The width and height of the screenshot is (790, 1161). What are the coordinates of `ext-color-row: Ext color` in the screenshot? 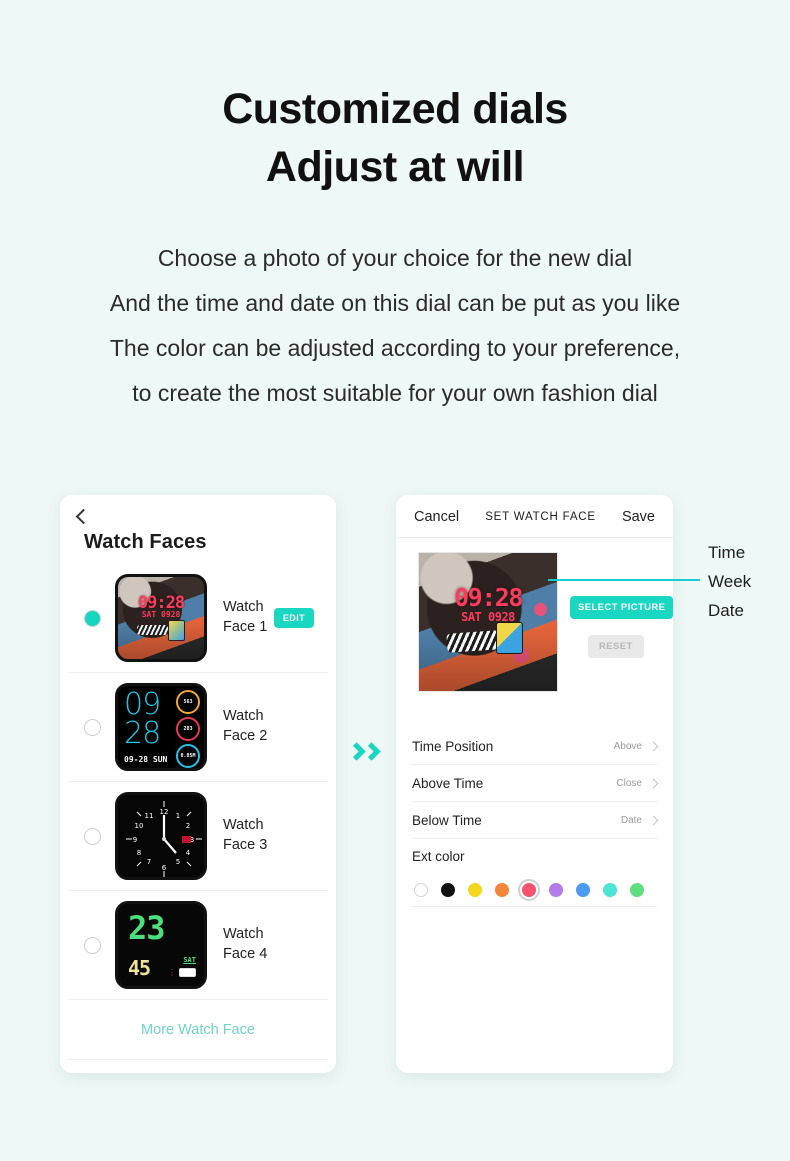 It's located at (534, 856).